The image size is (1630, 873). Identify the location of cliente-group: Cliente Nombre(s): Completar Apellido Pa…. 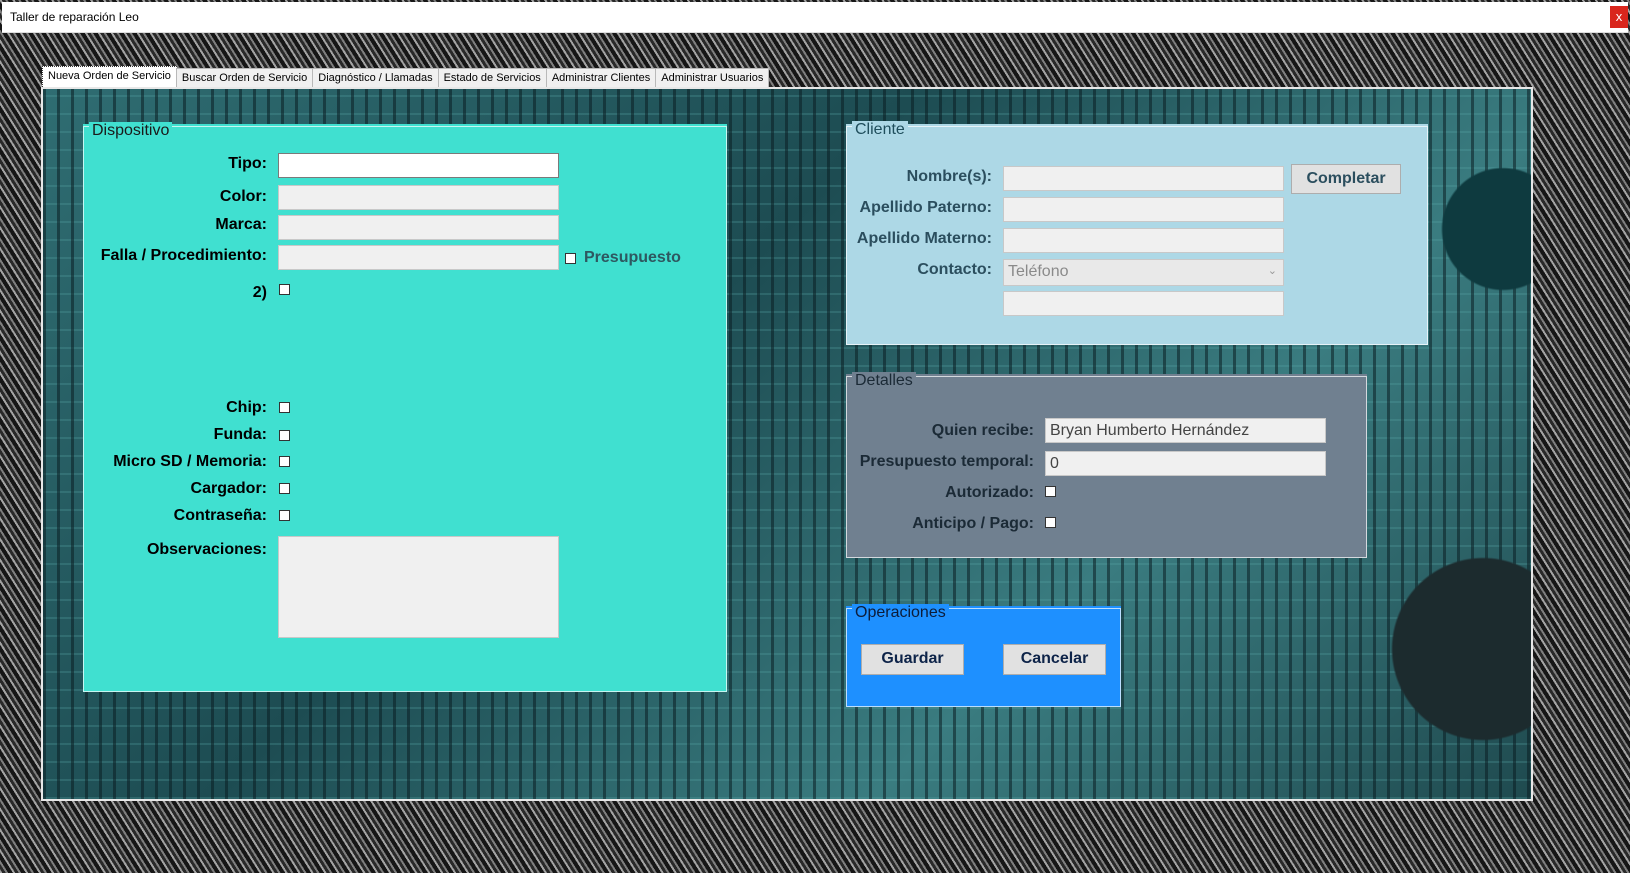
(1137, 233).